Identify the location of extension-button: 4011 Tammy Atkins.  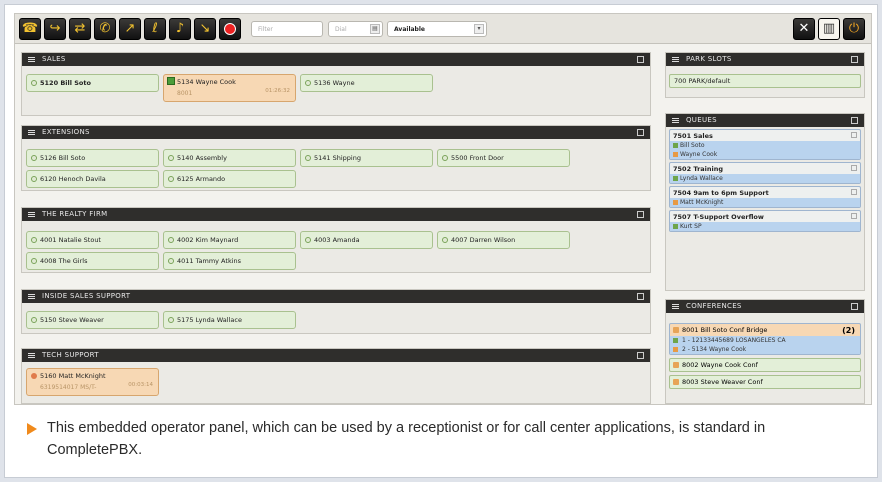
(229, 261).